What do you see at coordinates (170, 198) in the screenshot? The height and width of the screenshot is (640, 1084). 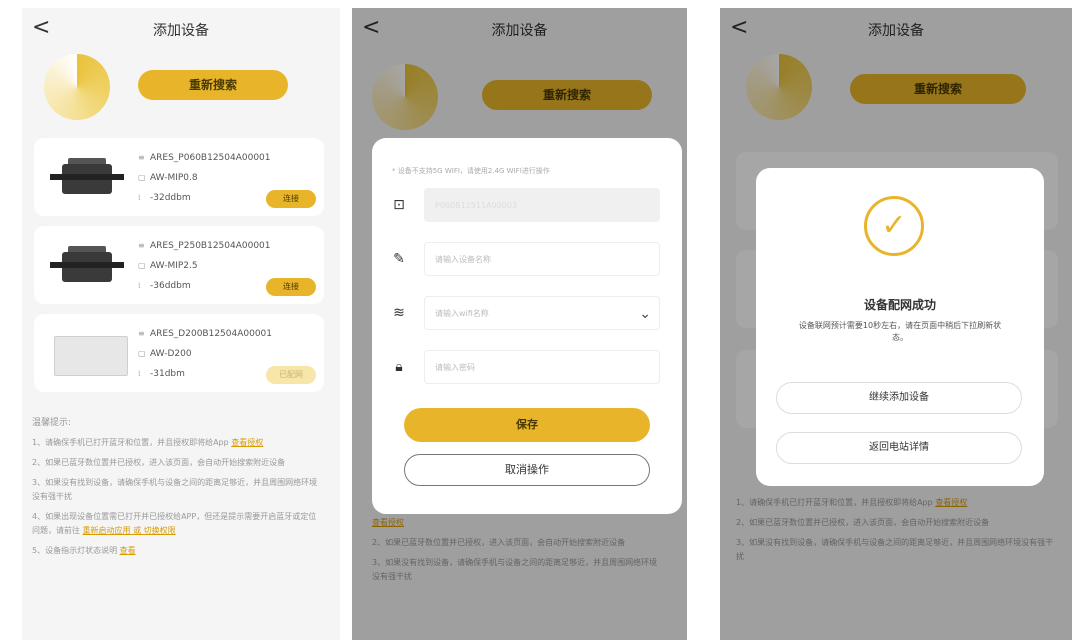 I see `device-signal: -32ddbm` at bounding box center [170, 198].